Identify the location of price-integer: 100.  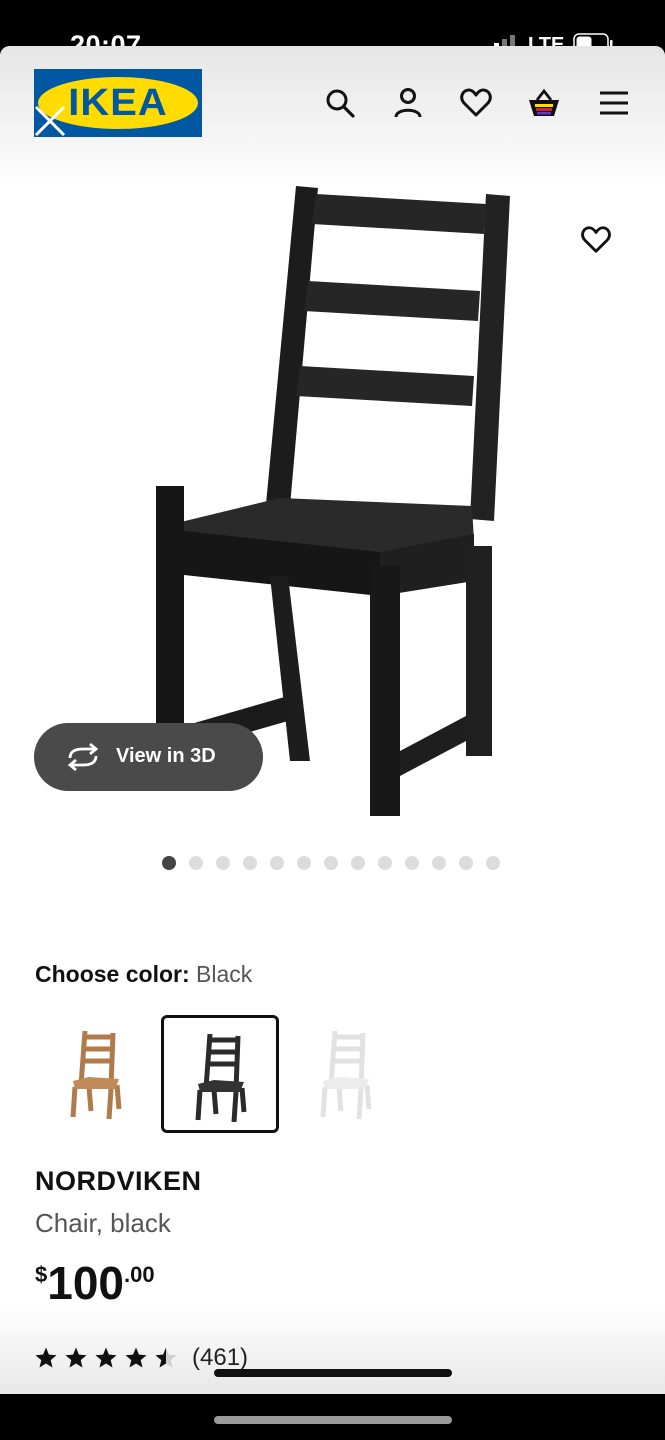
(85, 1283).